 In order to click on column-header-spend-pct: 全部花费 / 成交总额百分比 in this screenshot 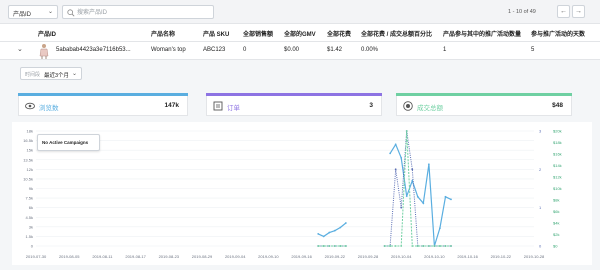, I will do `click(396, 33)`.